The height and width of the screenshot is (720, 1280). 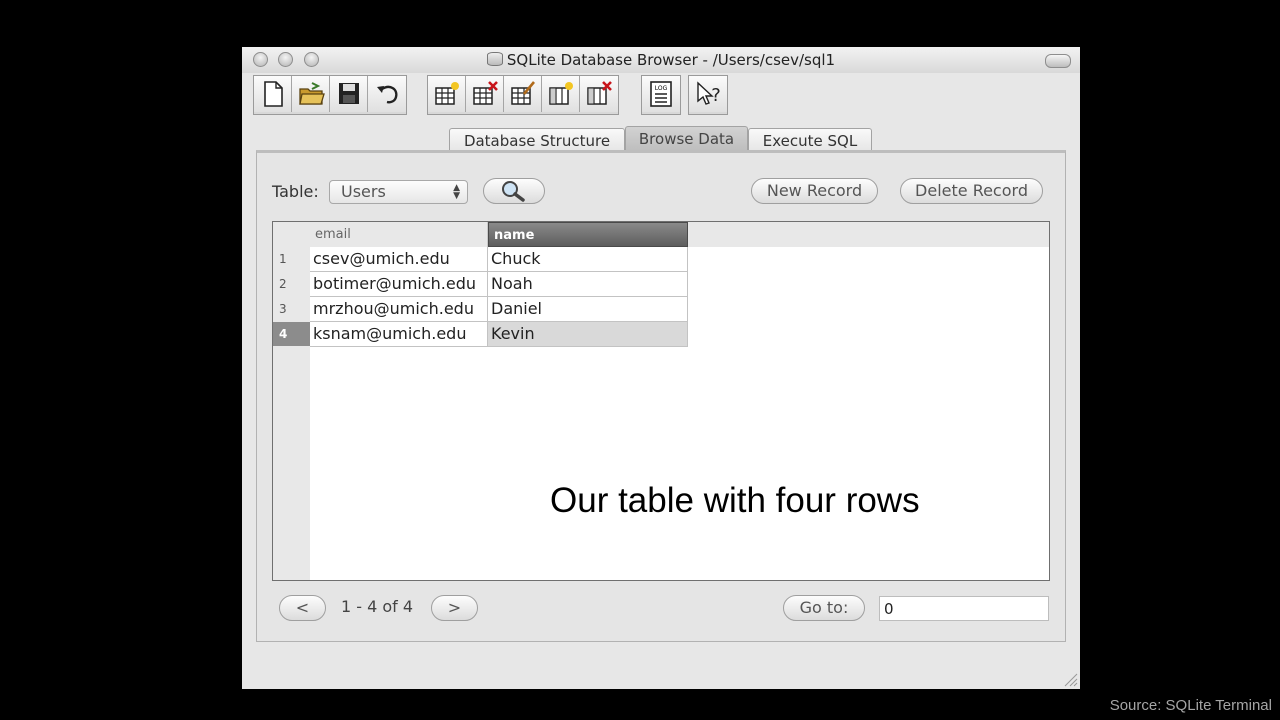 What do you see at coordinates (588, 334) in the screenshot?
I see `cell-name-selected: Kevin` at bounding box center [588, 334].